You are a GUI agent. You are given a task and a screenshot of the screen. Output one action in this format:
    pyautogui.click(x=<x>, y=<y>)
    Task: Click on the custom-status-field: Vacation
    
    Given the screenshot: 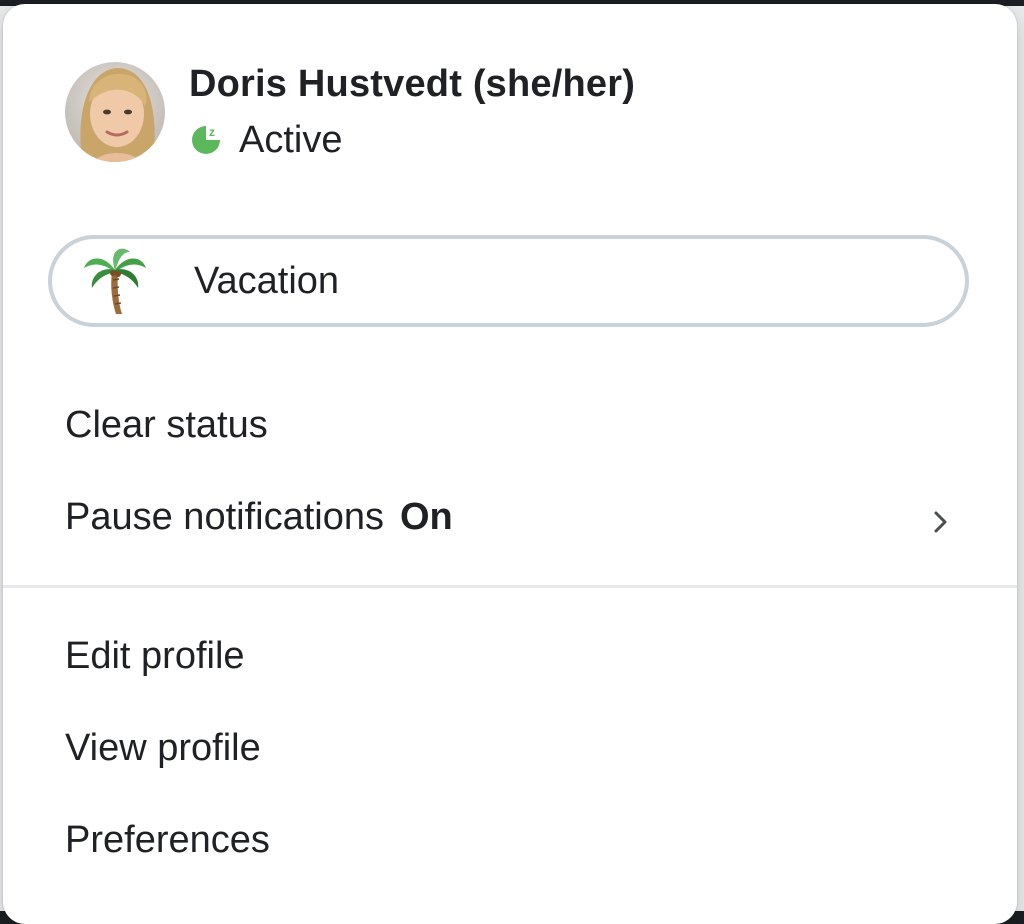 What is the action you would take?
    pyautogui.click(x=508, y=281)
    